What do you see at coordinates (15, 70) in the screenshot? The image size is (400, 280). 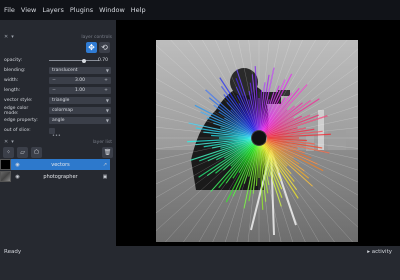 I see `blending-label: blending:` at bounding box center [15, 70].